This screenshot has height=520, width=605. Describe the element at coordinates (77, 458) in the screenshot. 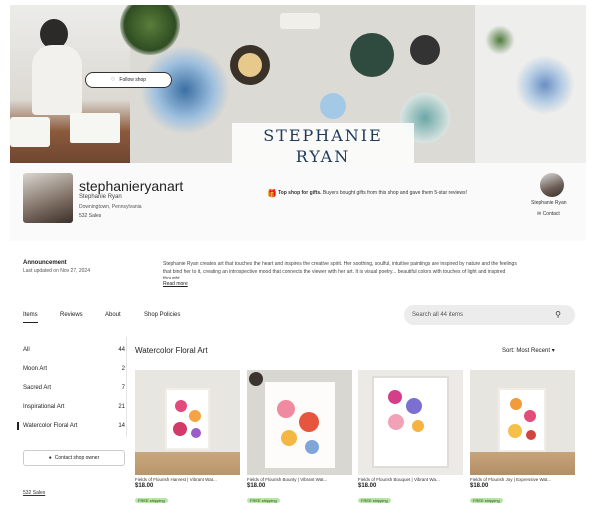

I see `contact-owner-label: Contact shop owner` at that location.